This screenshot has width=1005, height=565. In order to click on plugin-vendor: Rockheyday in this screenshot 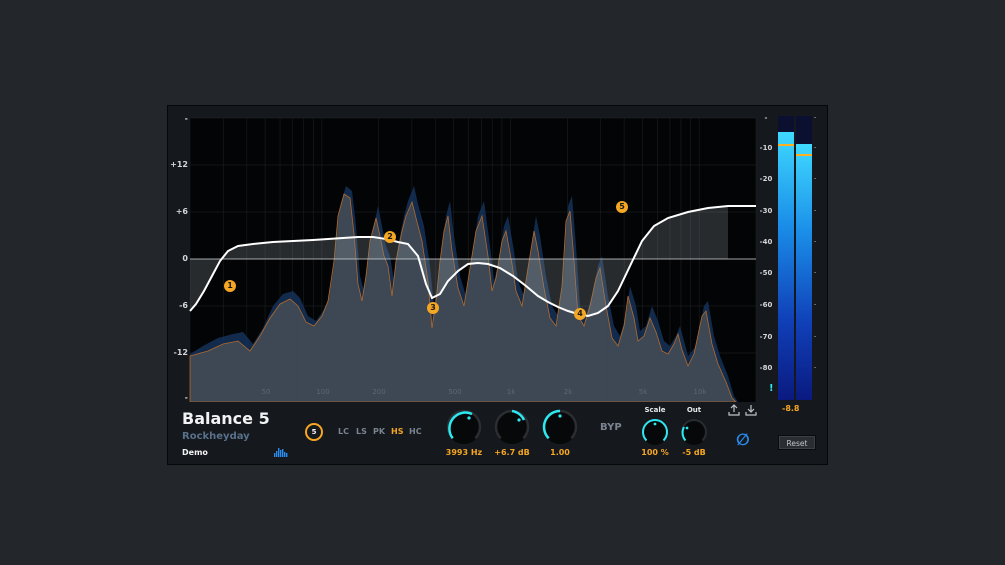, I will do `click(216, 436)`.